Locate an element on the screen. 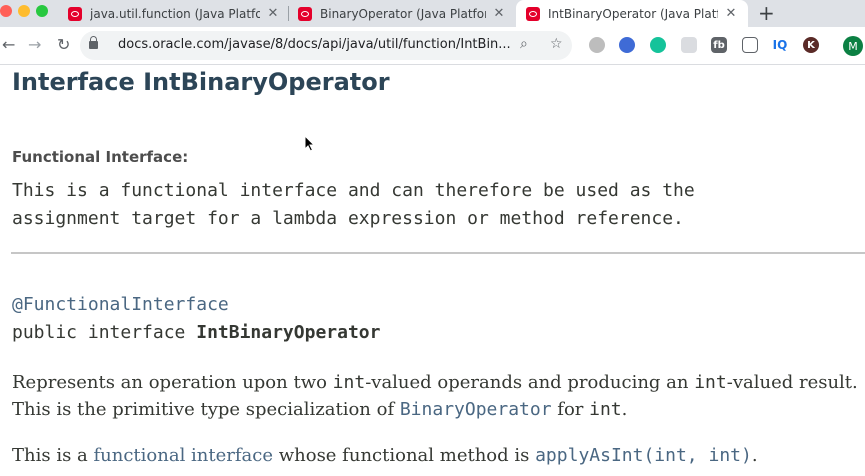  tab-separator is located at coordinates (288, 13).